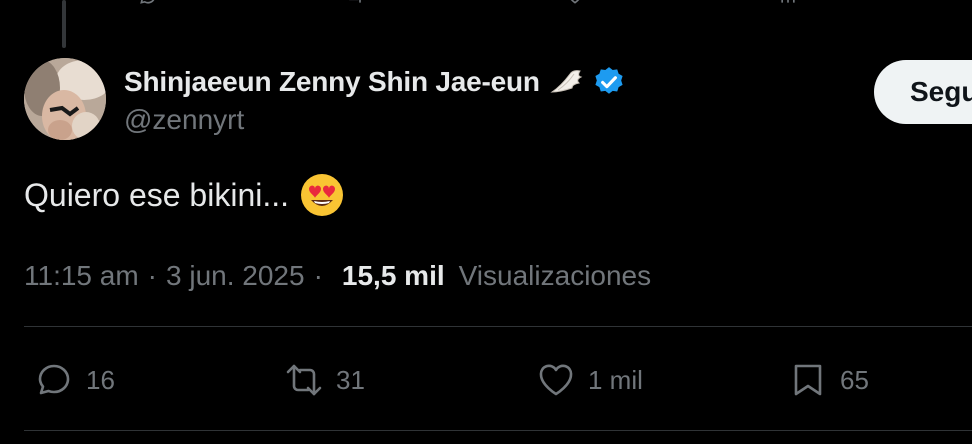 This screenshot has width=972, height=444. I want to click on display-name: Shinjaeeun Zenny Shin Jae-eun, so click(332, 82).